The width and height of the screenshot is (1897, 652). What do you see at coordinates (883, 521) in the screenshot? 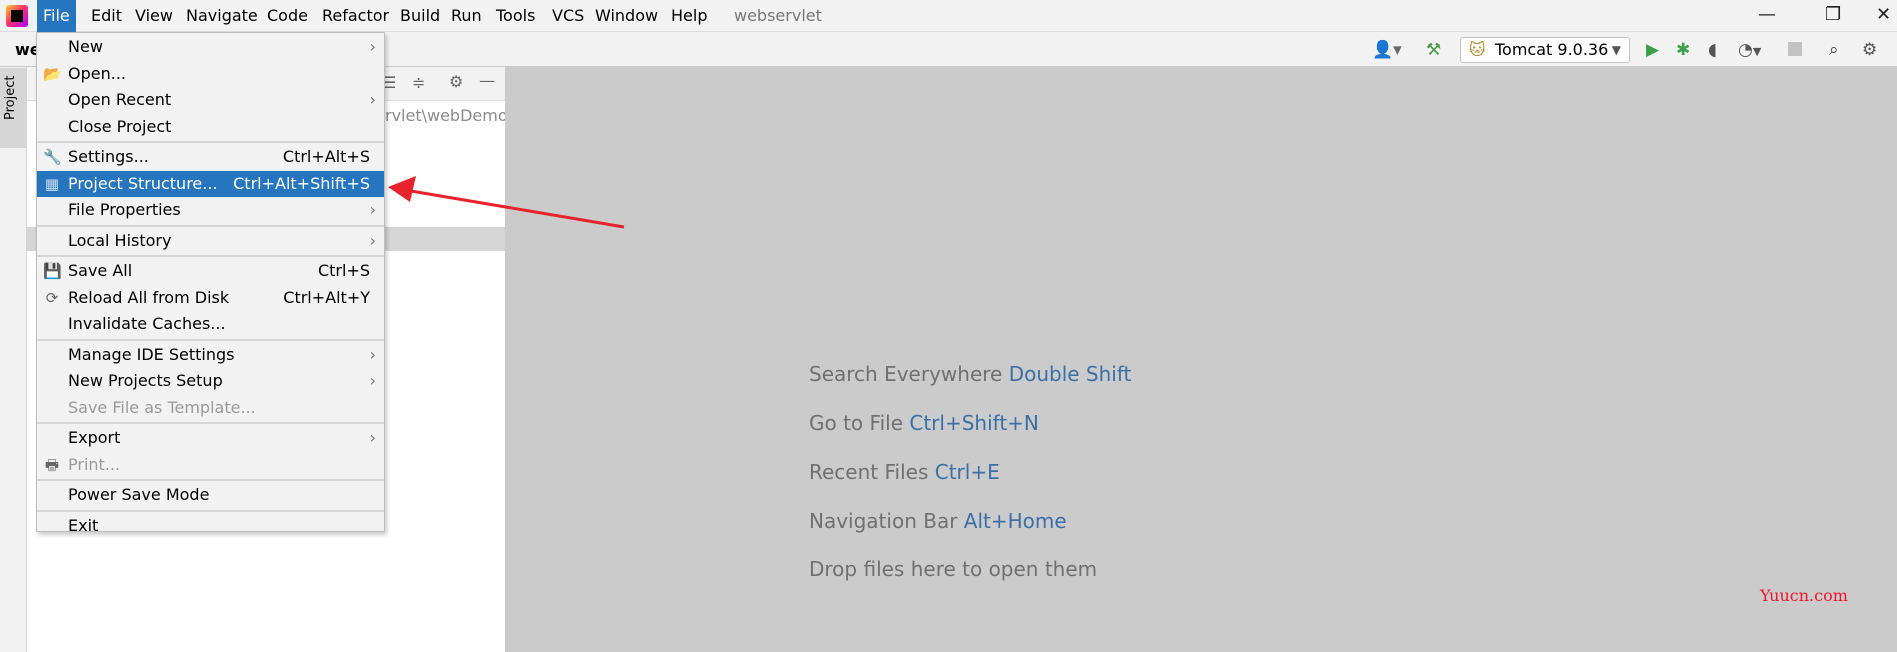
I see `hint-text: Navigation Bar` at bounding box center [883, 521].